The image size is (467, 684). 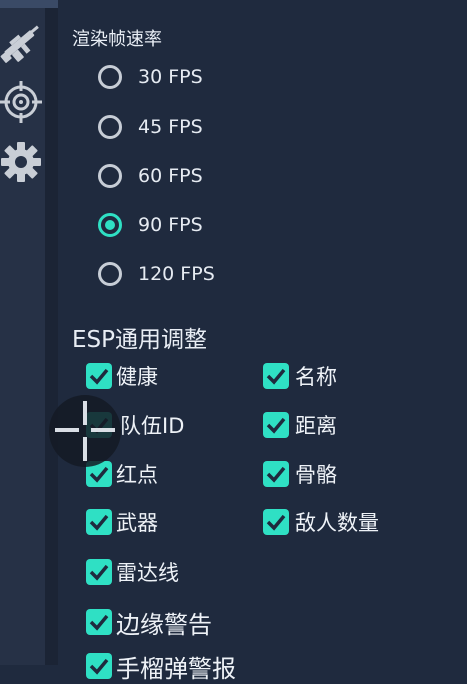 I want to click on checkbox-label: 手榴弹警报, so click(x=176, y=668).